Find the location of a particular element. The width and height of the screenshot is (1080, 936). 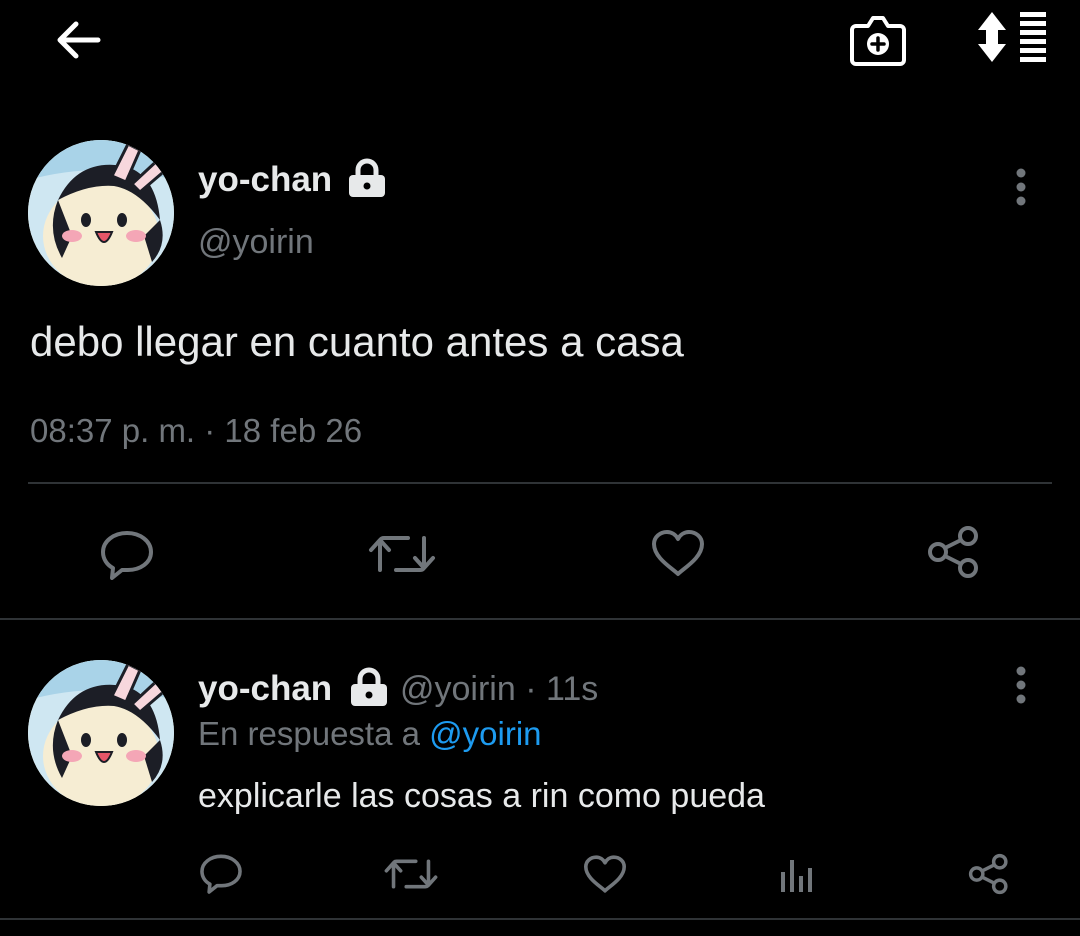

tweet-text: debo llegar en cuanto antes a casa is located at coordinates (357, 341).